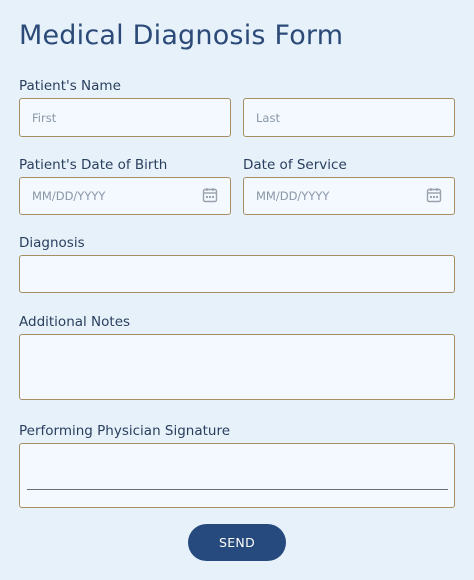  Describe the element at coordinates (75, 322) in the screenshot. I see `notes-label: Additional Notes` at that location.